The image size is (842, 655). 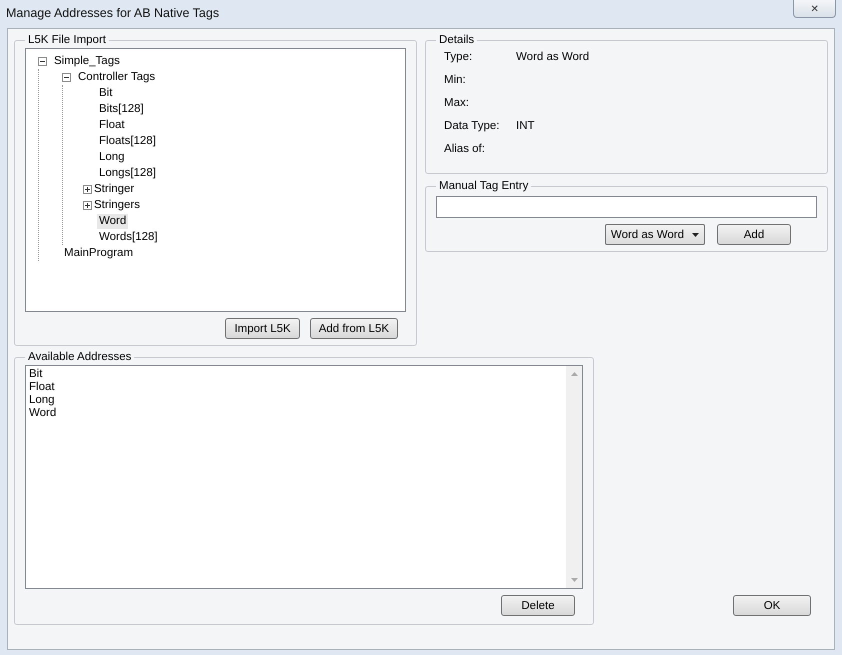 What do you see at coordinates (87, 61) in the screenshot?
I see `tree-item: Simple_Tags` at bounding box center [87, 61].